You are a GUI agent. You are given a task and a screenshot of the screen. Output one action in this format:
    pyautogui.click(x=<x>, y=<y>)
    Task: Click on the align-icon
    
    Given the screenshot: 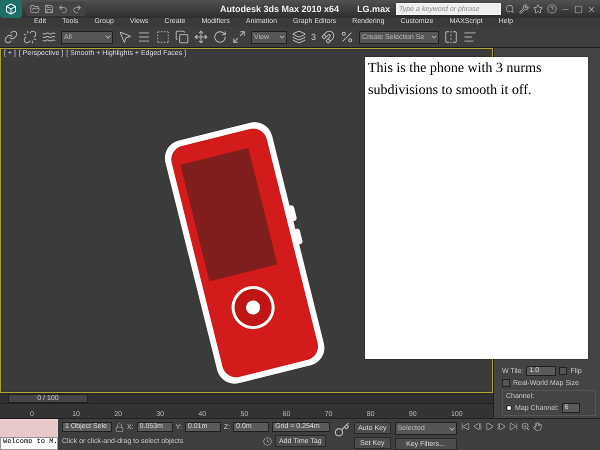 What is the action you would take?
    pyautogui.click(x=470, y=37)
    